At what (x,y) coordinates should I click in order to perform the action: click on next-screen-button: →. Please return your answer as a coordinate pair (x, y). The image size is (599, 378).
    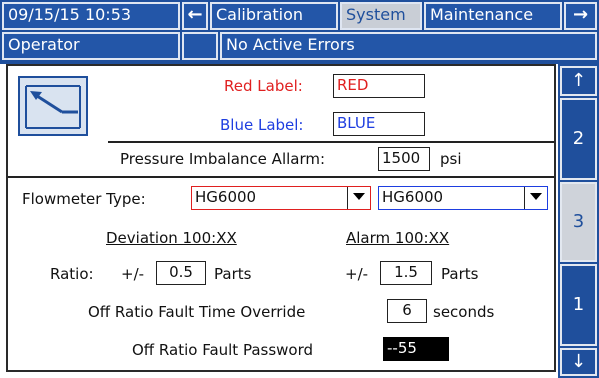
    Looking at the image, I should click on (580, 16).